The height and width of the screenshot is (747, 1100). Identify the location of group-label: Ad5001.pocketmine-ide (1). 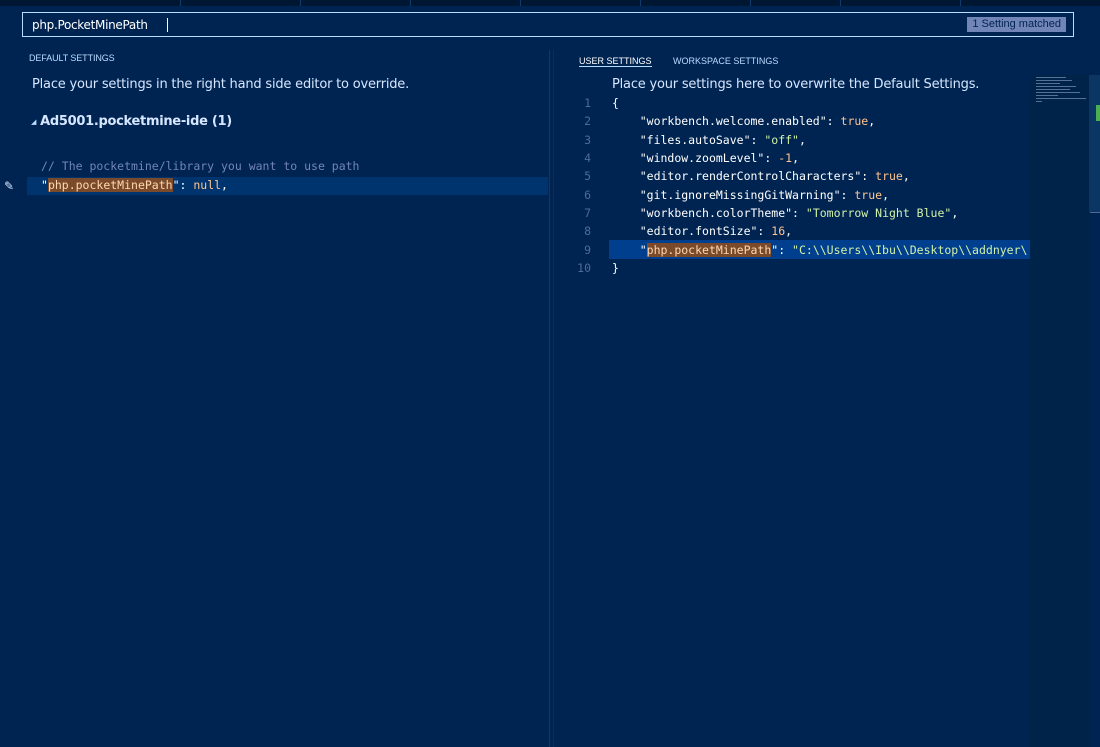
(136, 121).